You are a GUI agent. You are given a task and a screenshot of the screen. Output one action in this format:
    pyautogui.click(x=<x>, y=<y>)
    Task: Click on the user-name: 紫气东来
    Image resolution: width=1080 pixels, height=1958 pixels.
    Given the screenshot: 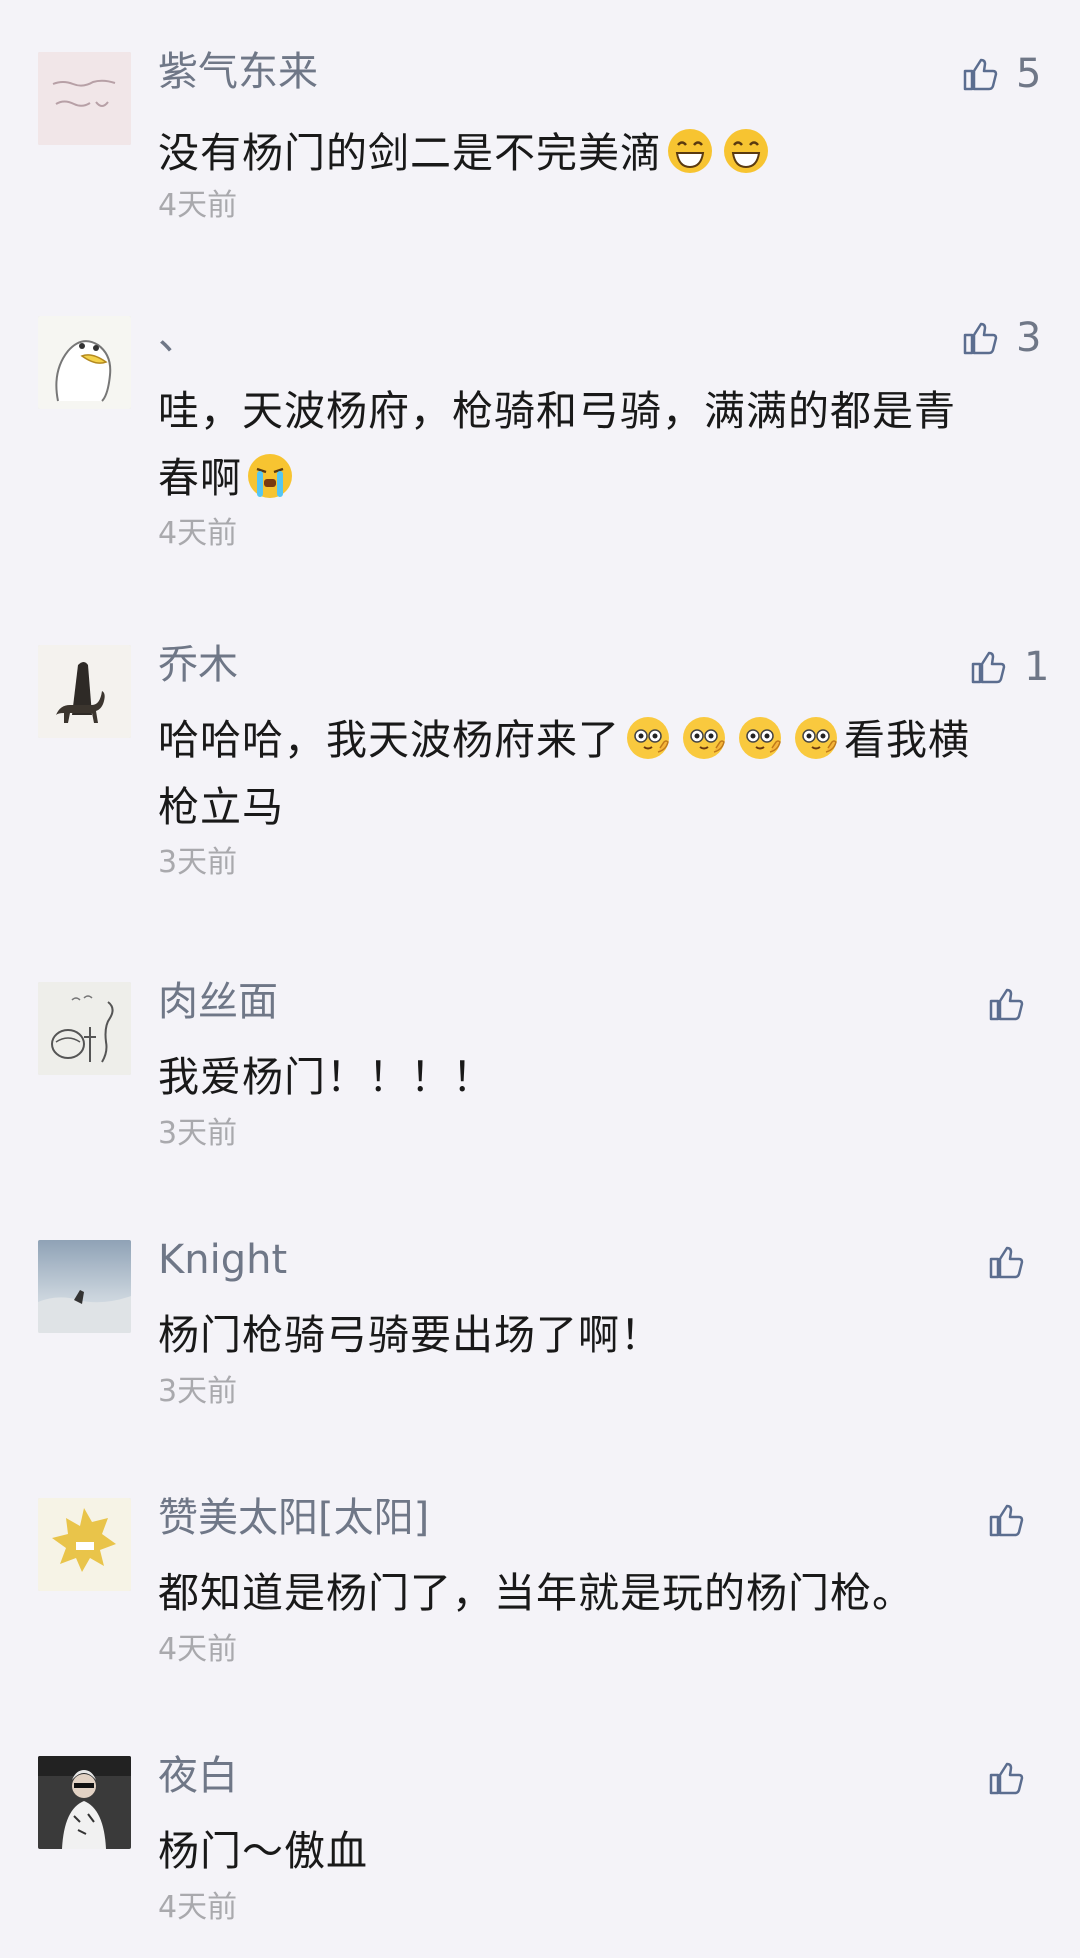 What is the action you would take?
    pyautogui.click(x=238, y=72)
    